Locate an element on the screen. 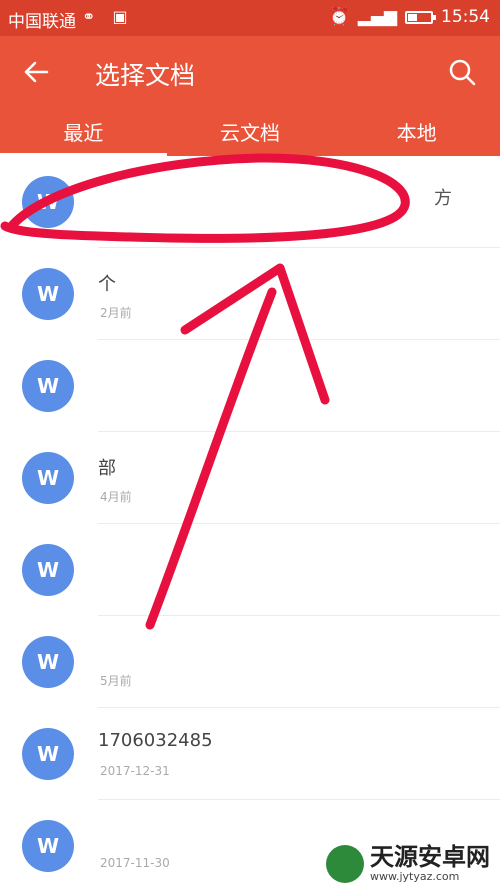  file-date: 2017-11-30 is located at coordinates (135, 863).